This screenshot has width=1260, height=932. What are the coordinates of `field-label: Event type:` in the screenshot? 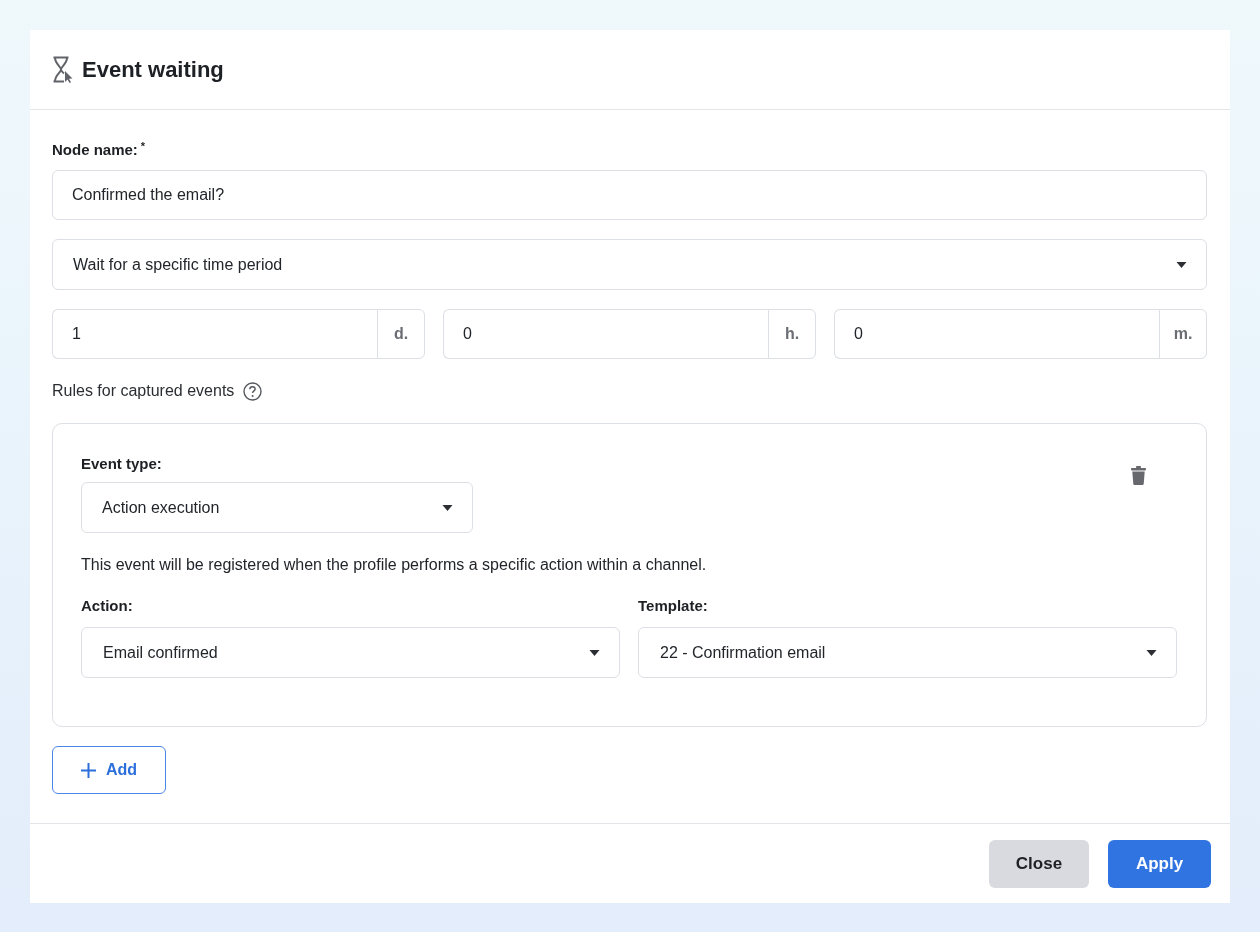 It's located at (121, 464).